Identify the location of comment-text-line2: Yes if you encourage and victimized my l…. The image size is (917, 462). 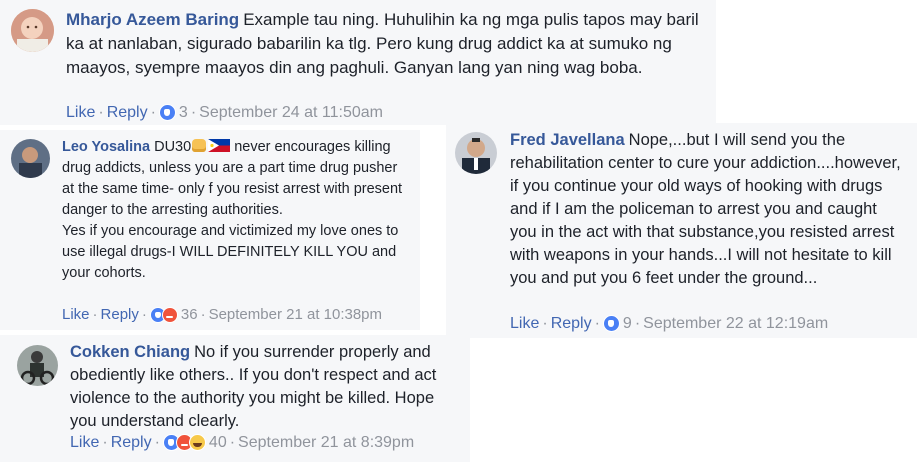
(230, 252).